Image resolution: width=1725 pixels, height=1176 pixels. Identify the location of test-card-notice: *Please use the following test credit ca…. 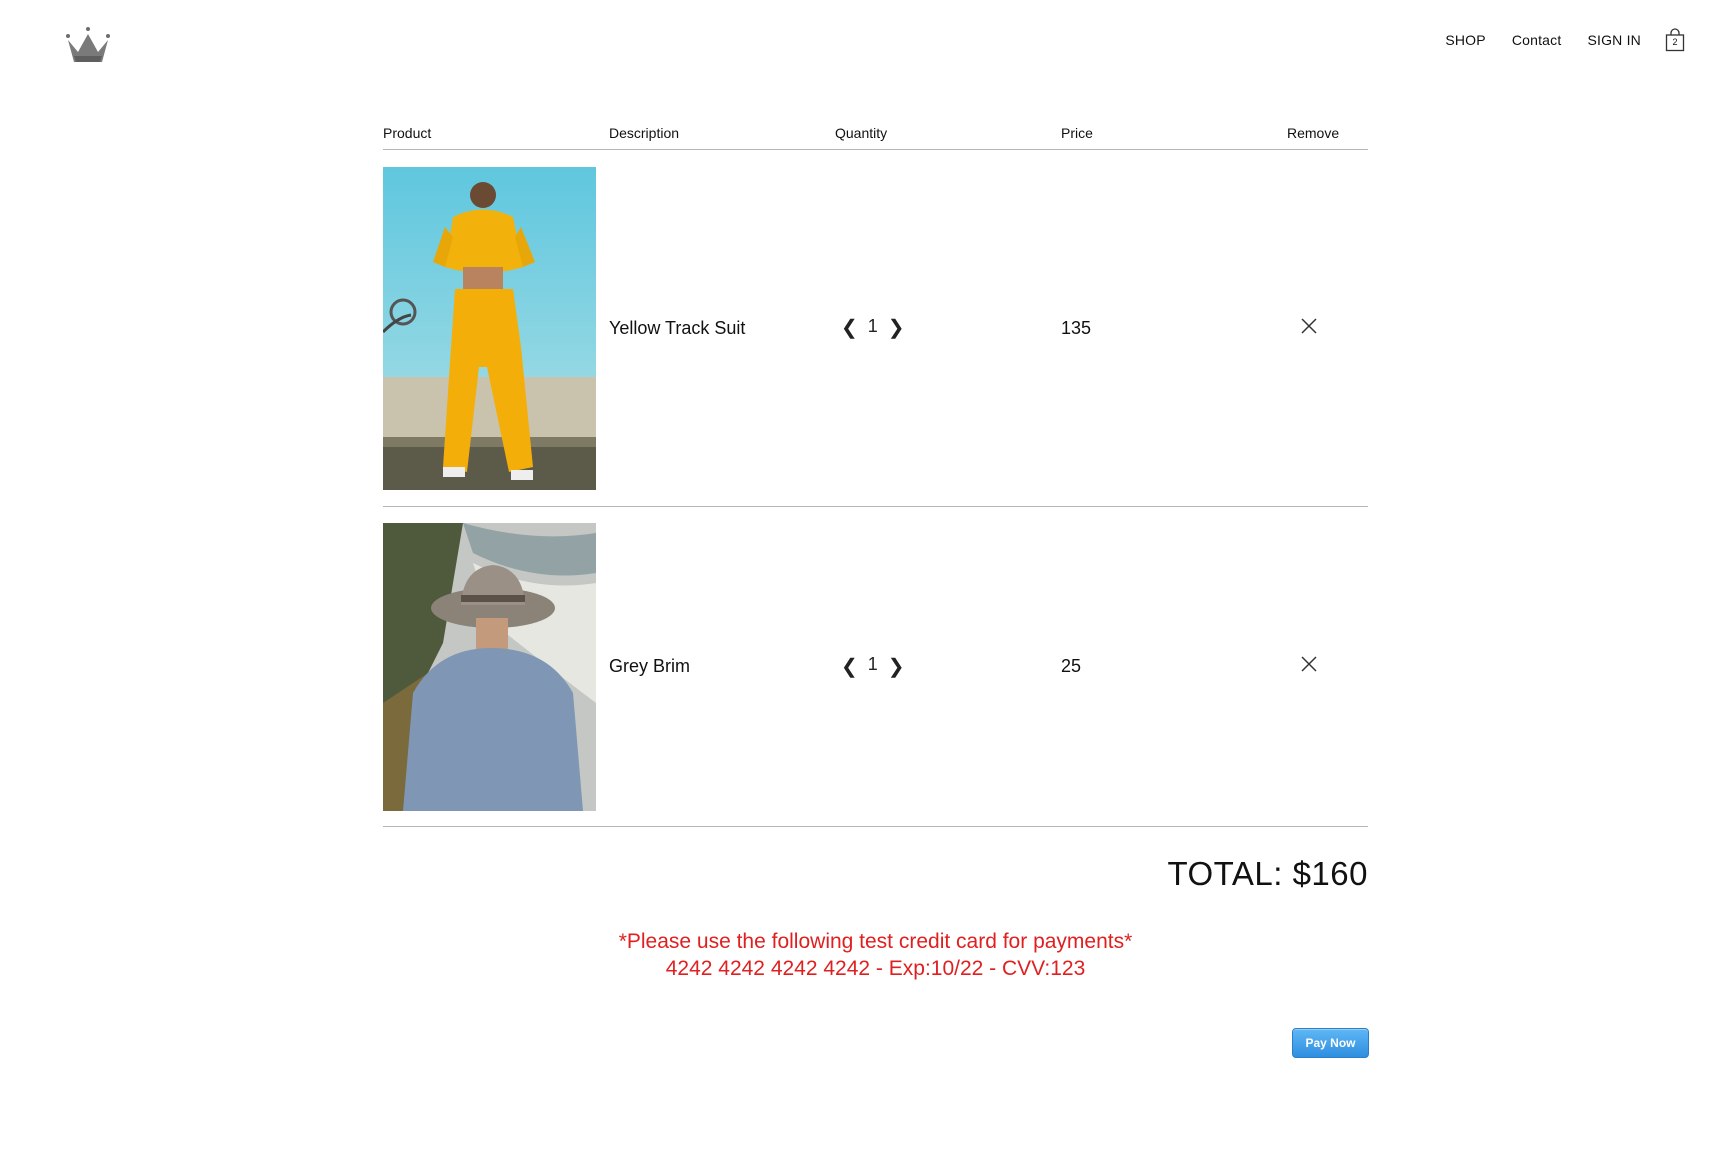
(875, 955).